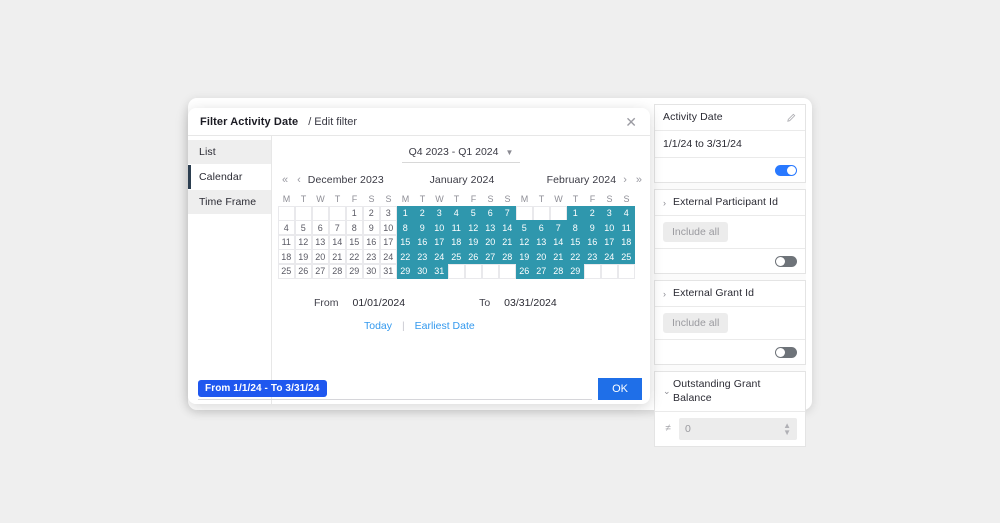  What do you see at coordinates (229, 152) in the screenshot?
I see `tab-list: List` at bounding box center [229, 152].